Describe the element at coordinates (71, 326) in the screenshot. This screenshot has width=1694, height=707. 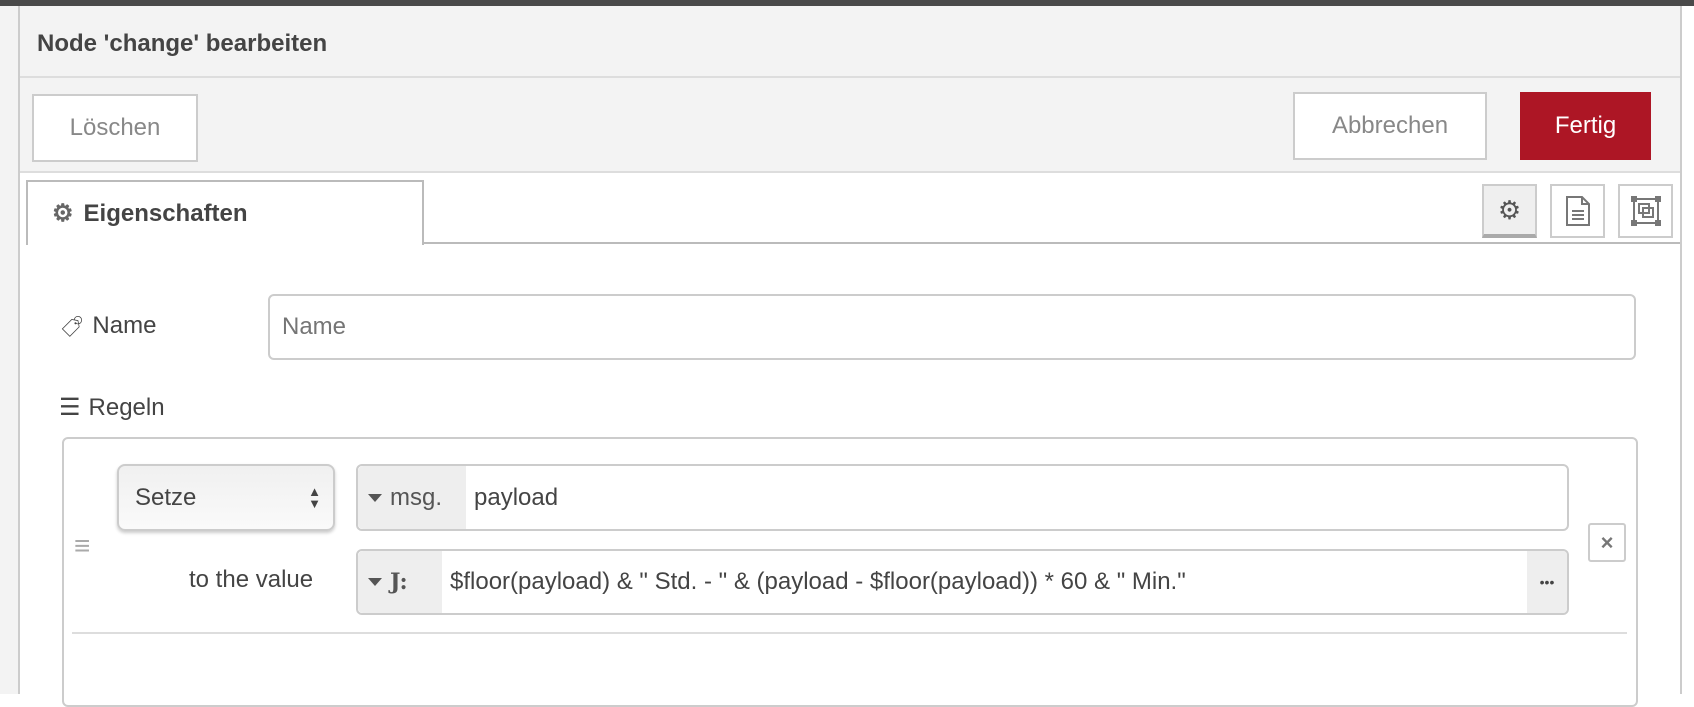
I see `tag-icon: 🏷︎` at that location.